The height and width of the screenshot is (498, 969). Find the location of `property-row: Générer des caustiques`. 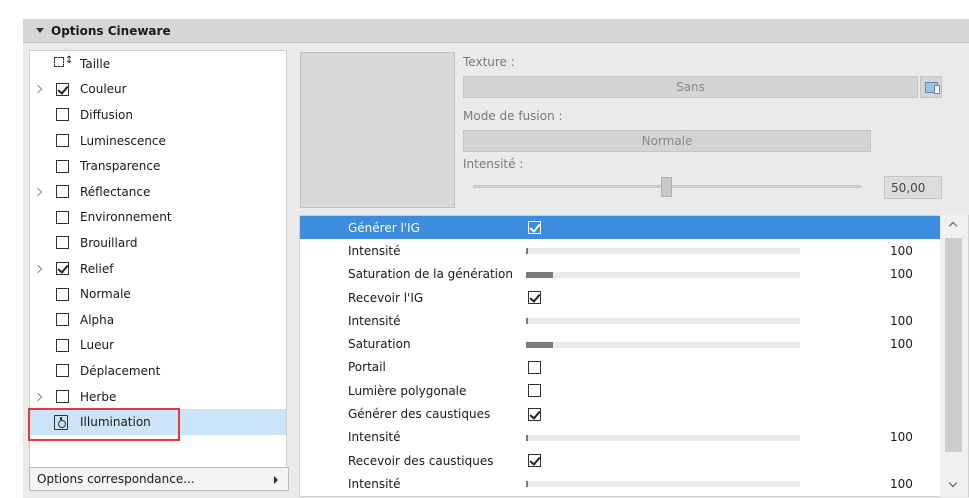

property-row: Générer des caustiques is located at coordinates (620, 413).